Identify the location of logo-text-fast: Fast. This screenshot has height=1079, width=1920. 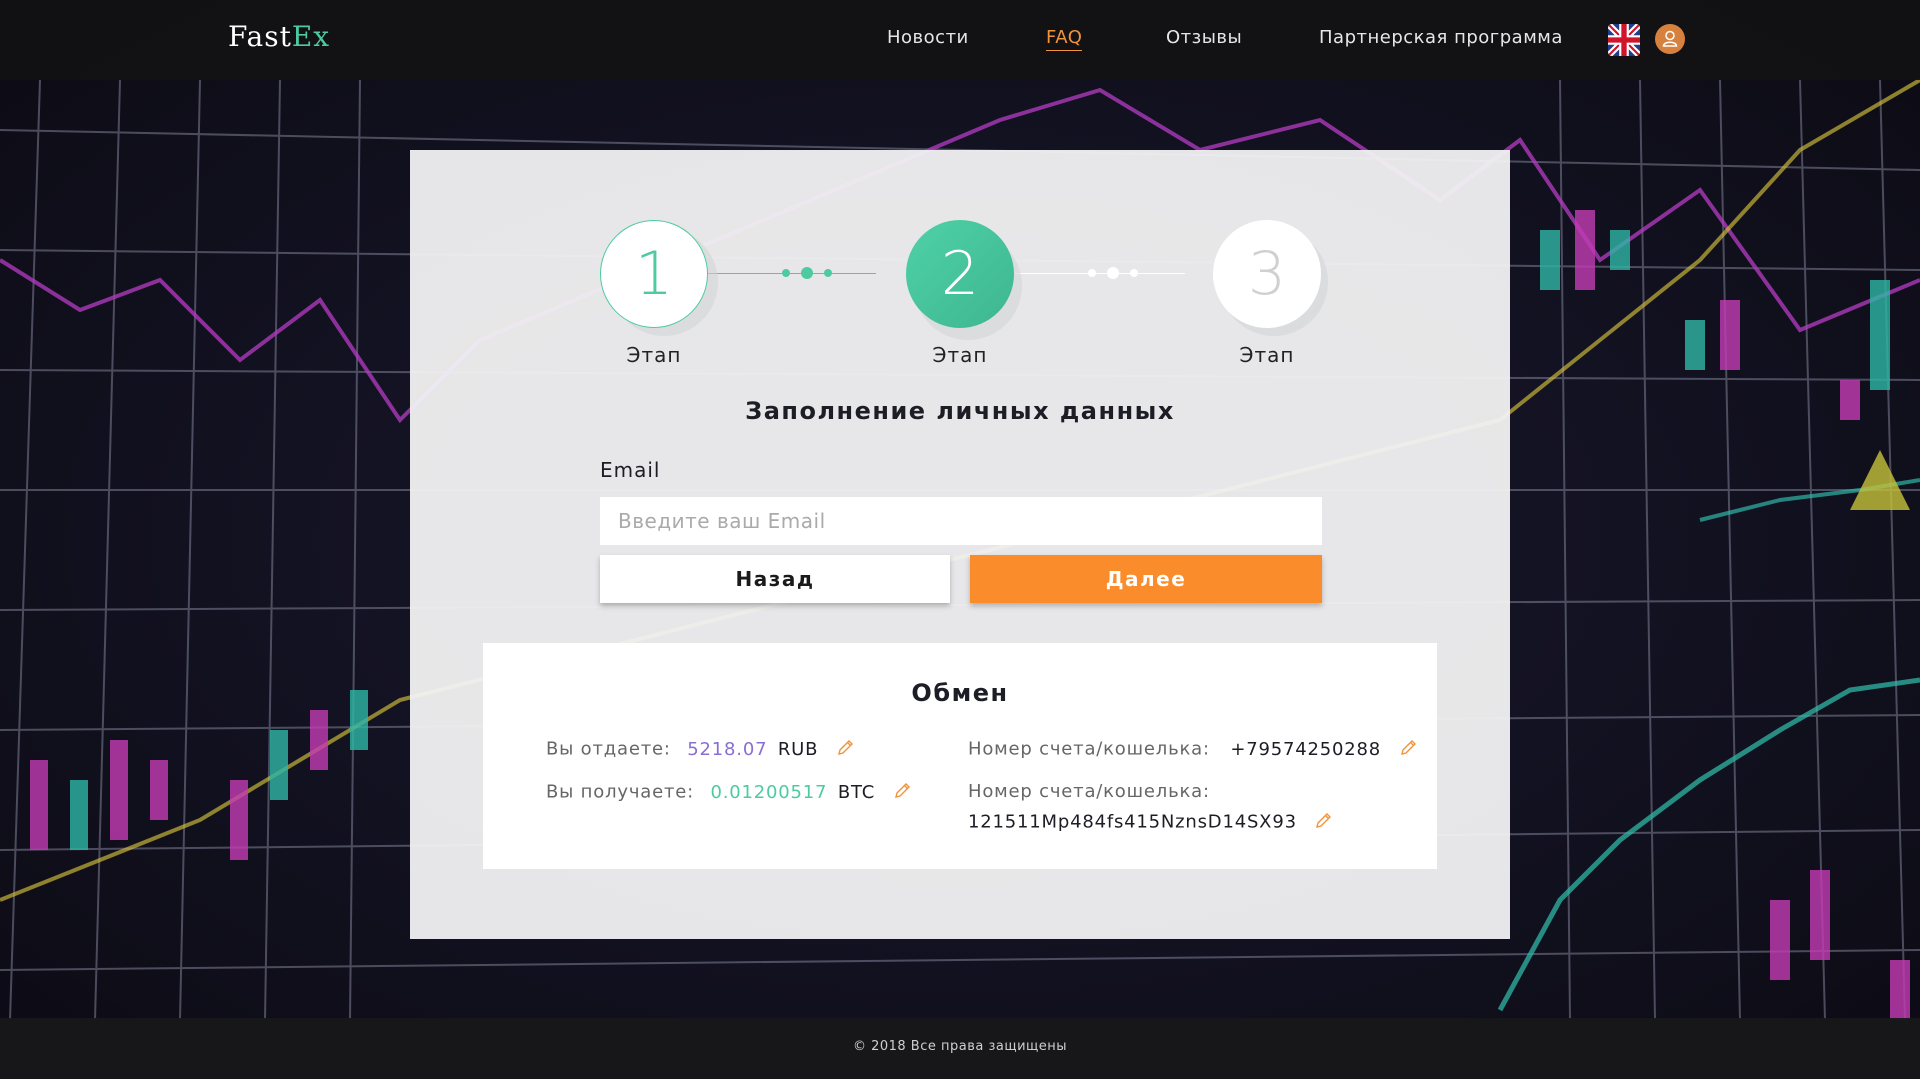
(260, 36).